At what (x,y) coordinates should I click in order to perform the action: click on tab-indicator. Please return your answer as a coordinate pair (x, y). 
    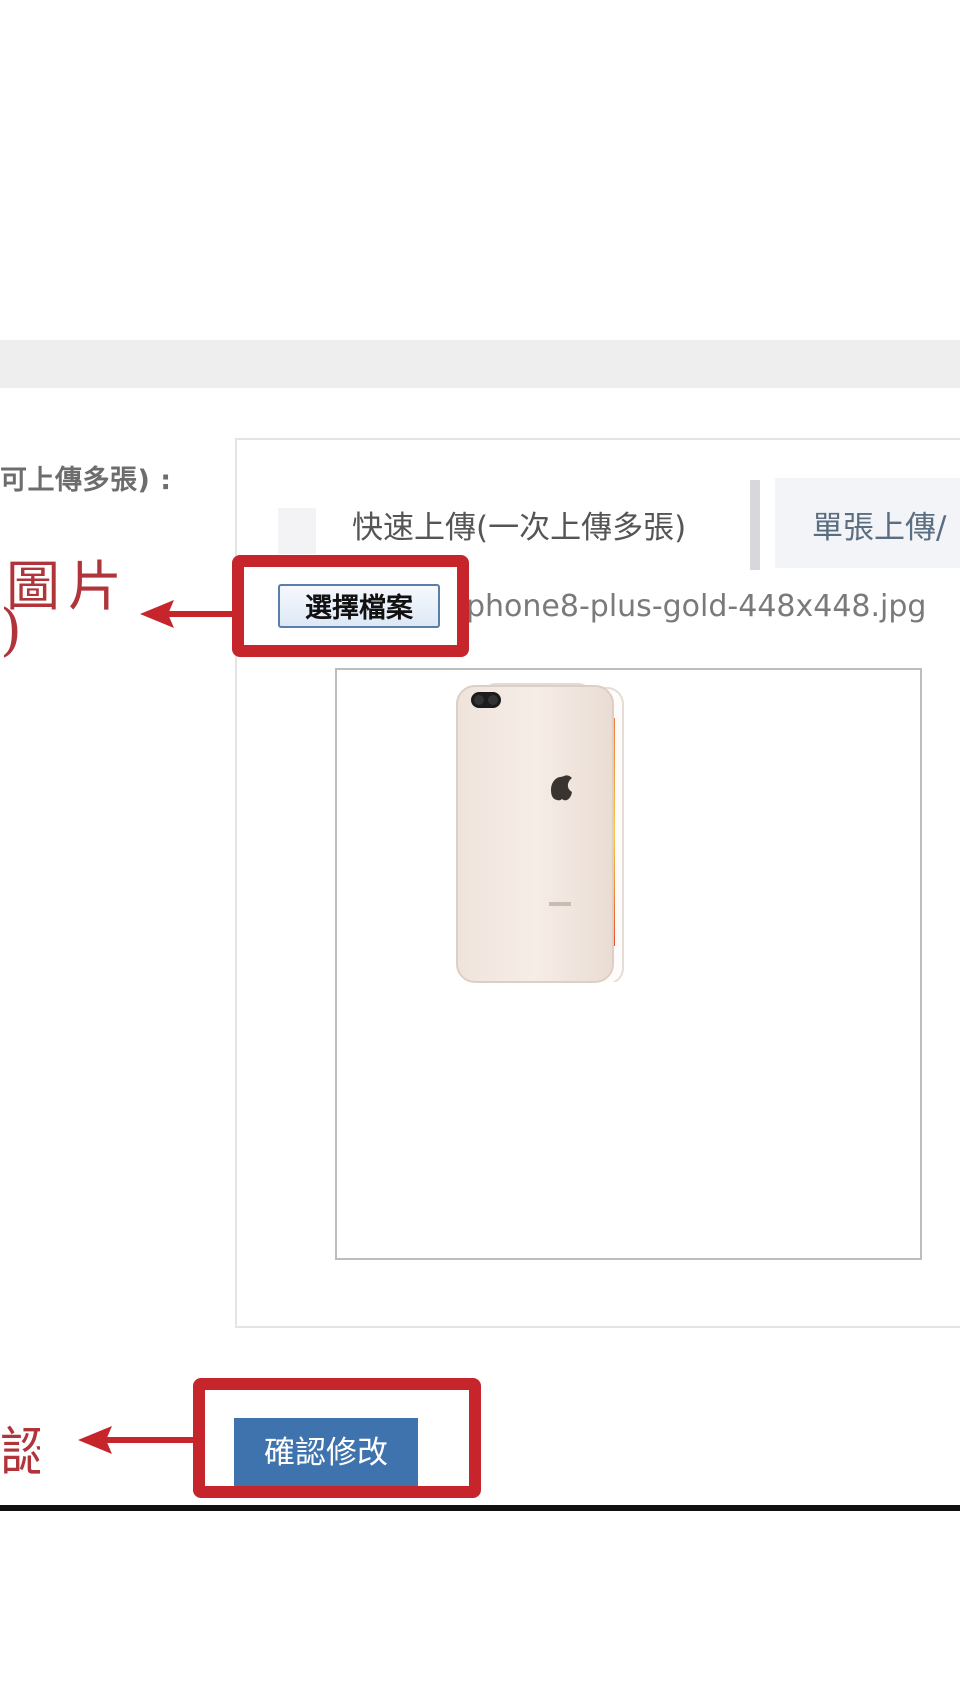
    Looking at the image, I should click on (297, 531).